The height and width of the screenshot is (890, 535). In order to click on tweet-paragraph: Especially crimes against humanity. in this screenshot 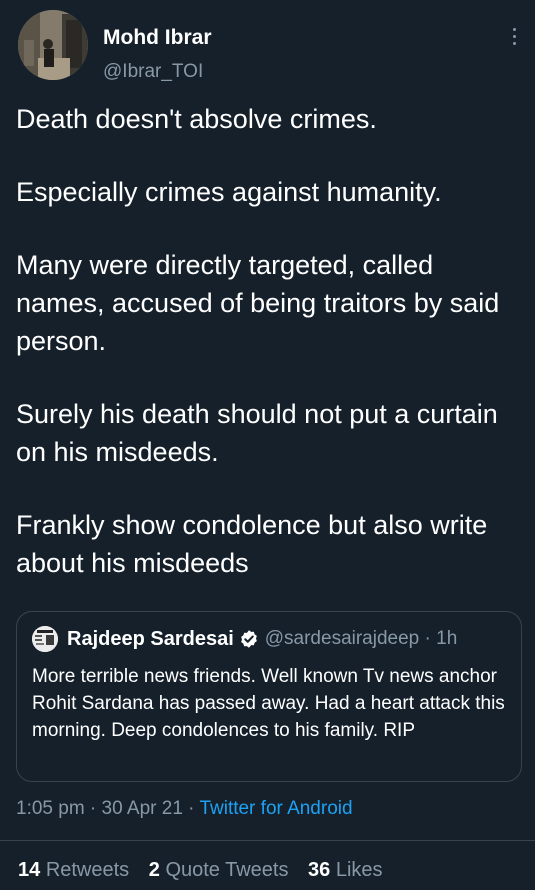, I will do `click(229, 192)`.